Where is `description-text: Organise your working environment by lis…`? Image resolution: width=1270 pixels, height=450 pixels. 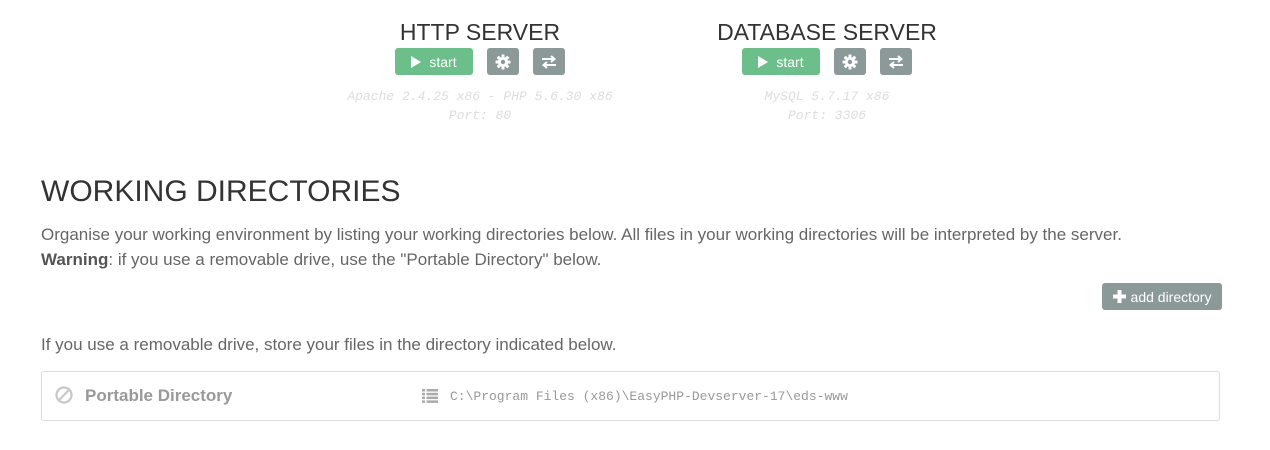 description-text: Organise your working environment by lis… is located at coordinates (581, 234).